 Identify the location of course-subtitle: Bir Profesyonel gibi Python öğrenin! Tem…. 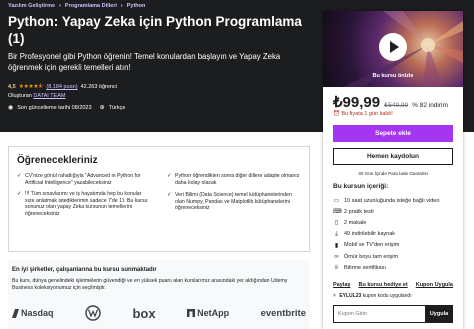
(144, 62).